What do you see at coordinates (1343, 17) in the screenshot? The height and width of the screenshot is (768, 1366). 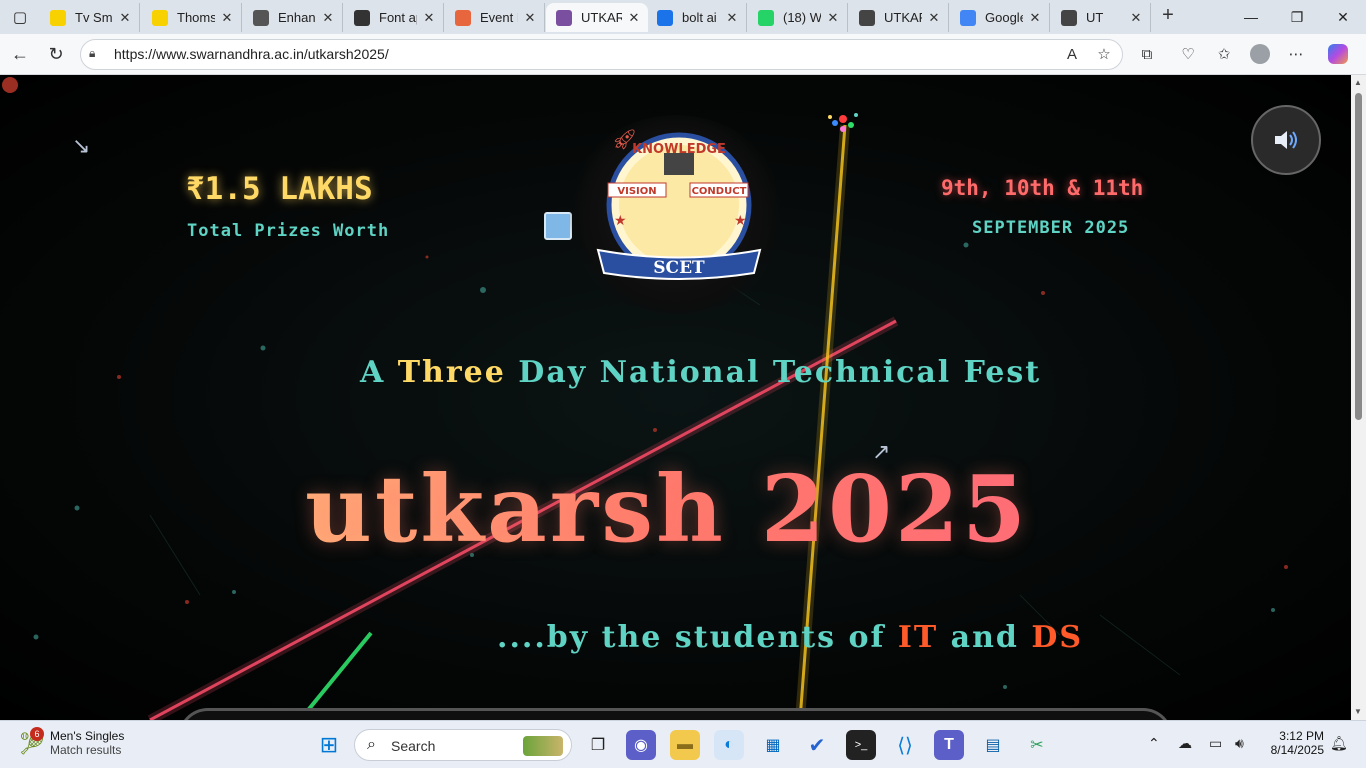 I see `close-window-button: ✕` at bounding box center [1343, 17].